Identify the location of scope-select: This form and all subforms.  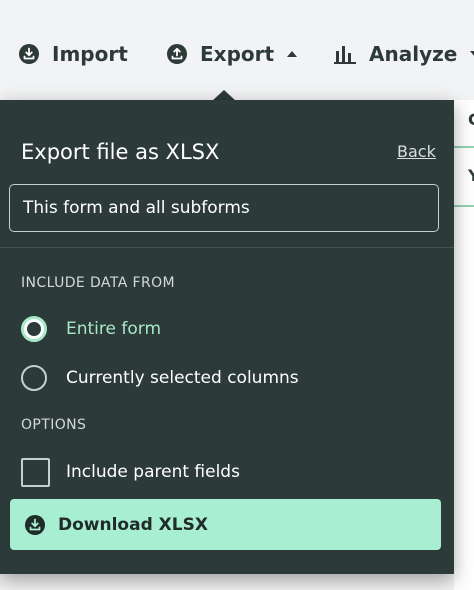
(224, 208).